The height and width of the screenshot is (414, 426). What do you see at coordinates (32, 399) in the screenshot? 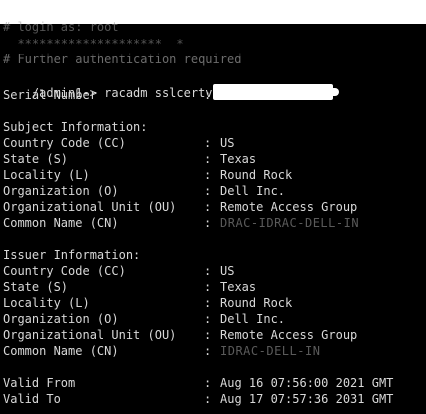
I see `field-label: Valid To` at bounding box center [32, 399].